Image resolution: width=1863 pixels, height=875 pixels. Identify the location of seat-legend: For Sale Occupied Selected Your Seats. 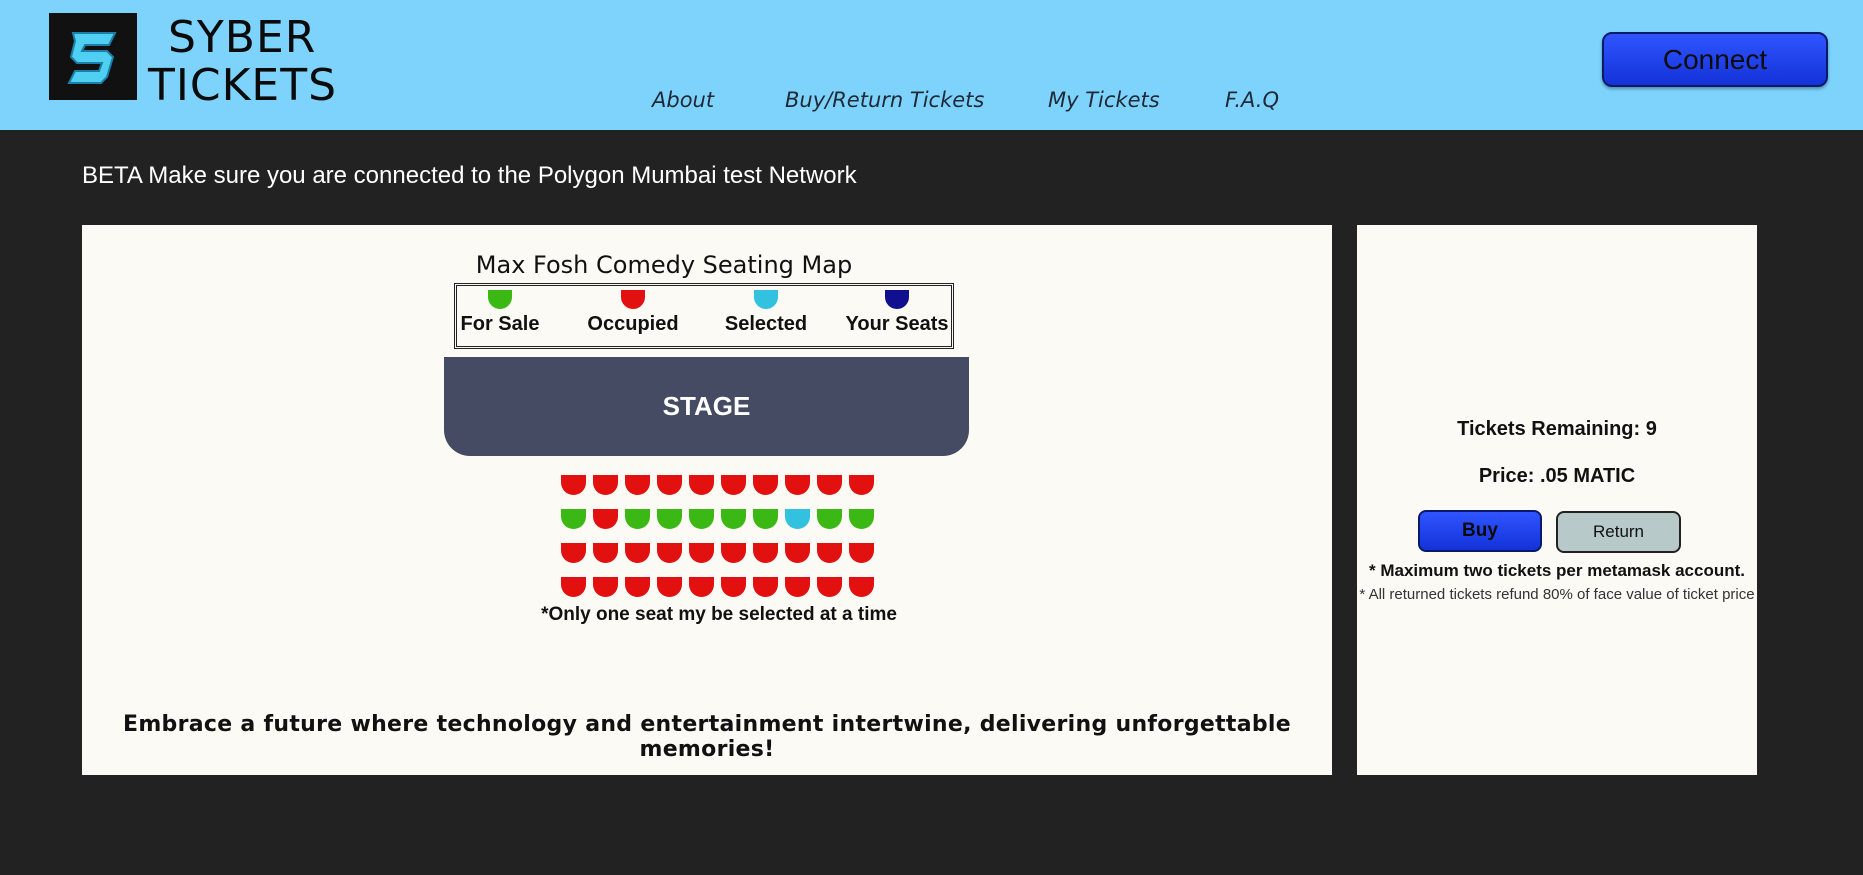
(704, 316).